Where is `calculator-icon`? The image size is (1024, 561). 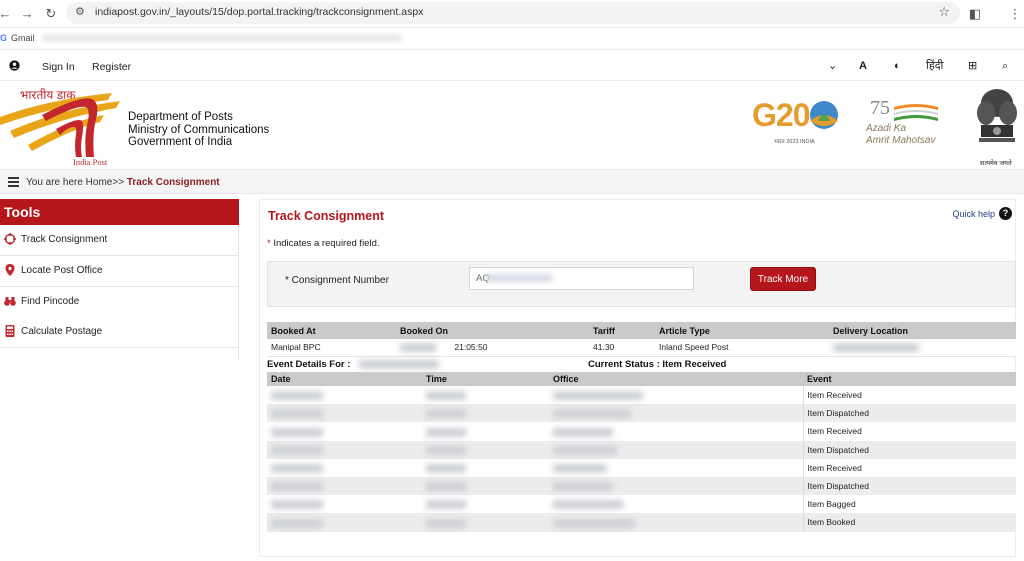
calculator-icon is located at coordinates (10, 331).